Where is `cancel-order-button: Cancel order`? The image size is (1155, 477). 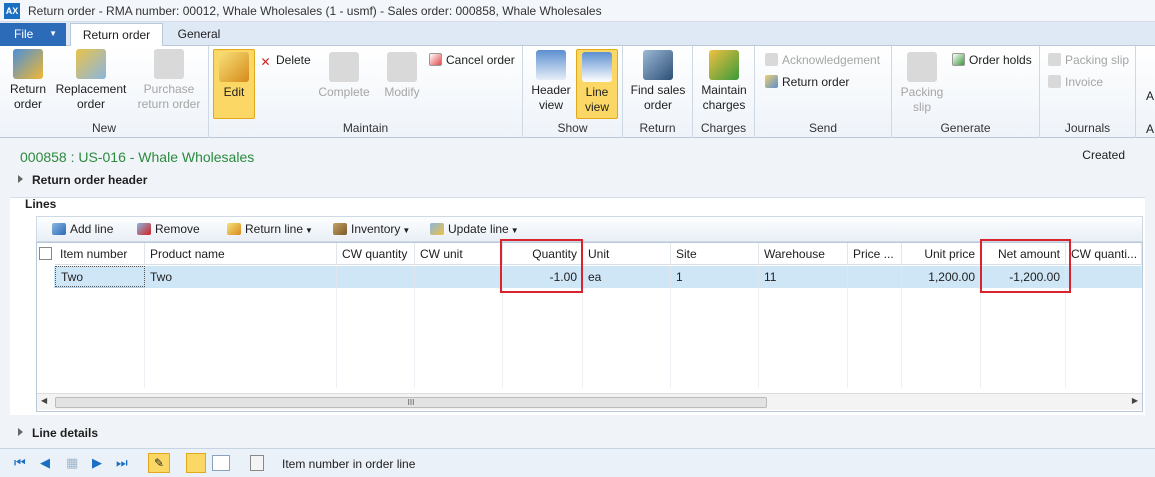 cancel-order-button: Cancel order is located at coordinates (472, 60).